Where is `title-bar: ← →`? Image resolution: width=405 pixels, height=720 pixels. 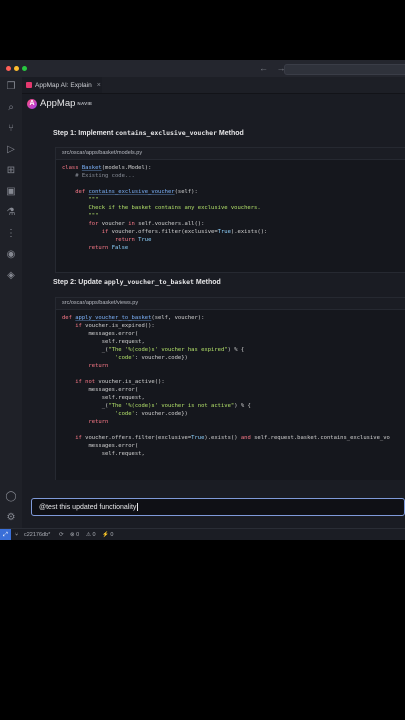
title-bar: ← → is located at coordinates (202, 69).